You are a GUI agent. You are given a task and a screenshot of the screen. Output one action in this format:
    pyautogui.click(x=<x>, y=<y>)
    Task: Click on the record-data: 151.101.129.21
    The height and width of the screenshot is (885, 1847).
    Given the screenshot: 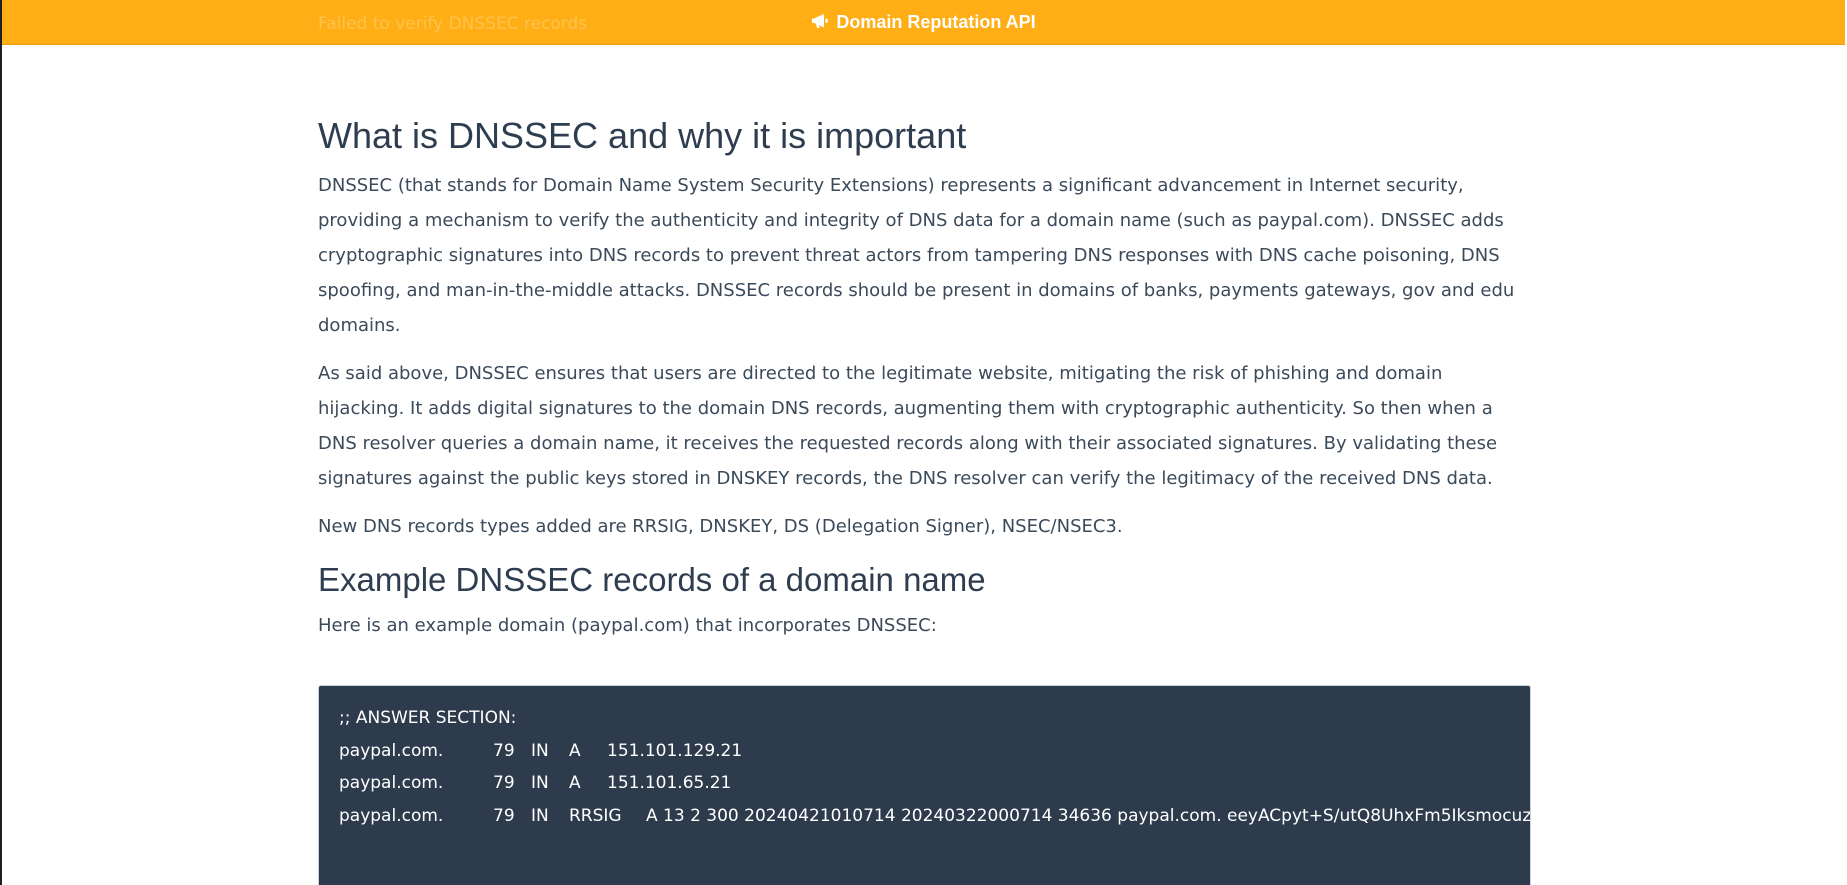 What is the action you would take?
    pyautogui.click(x=675, y=750)
    